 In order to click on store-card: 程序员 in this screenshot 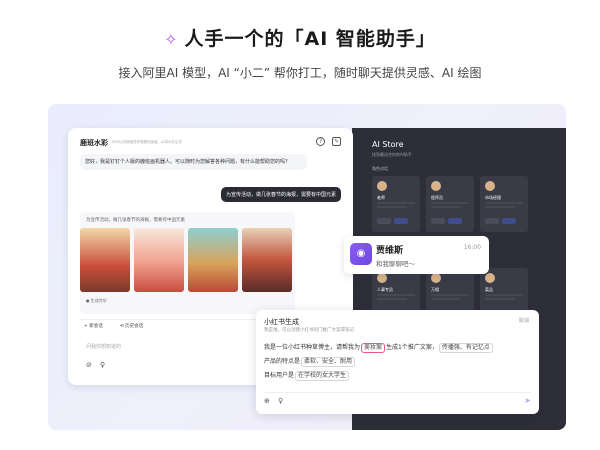, I will do `click(450, 204)`.